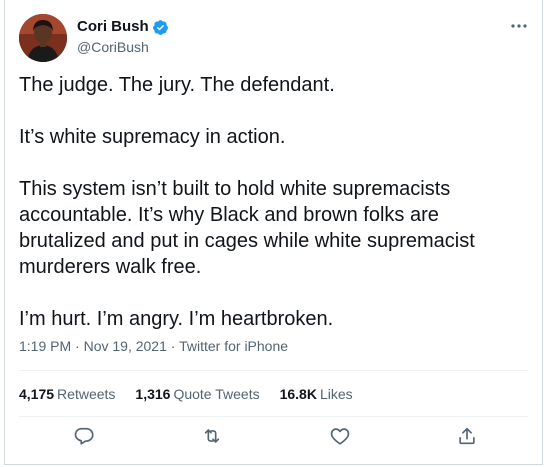 This screenshot has height=467, width=549. I want to click on share-icon, so click(467, 436).